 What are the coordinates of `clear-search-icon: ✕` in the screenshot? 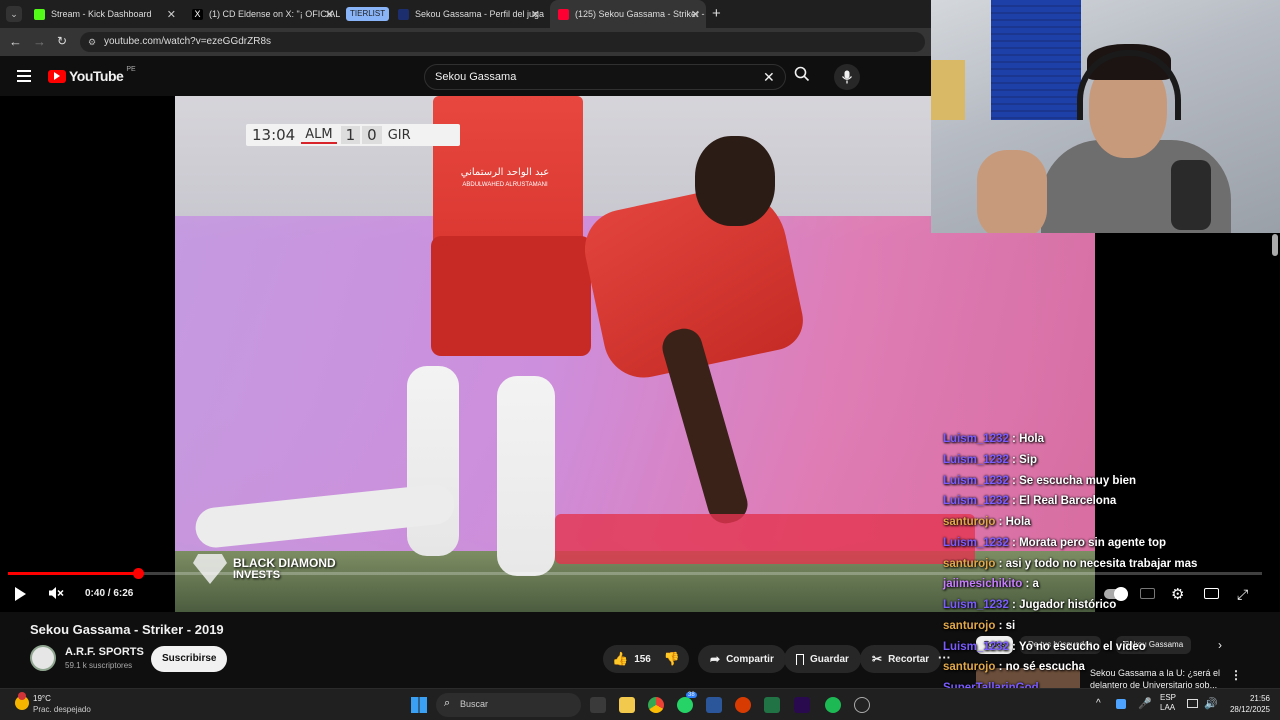 It's located at (769, 77).